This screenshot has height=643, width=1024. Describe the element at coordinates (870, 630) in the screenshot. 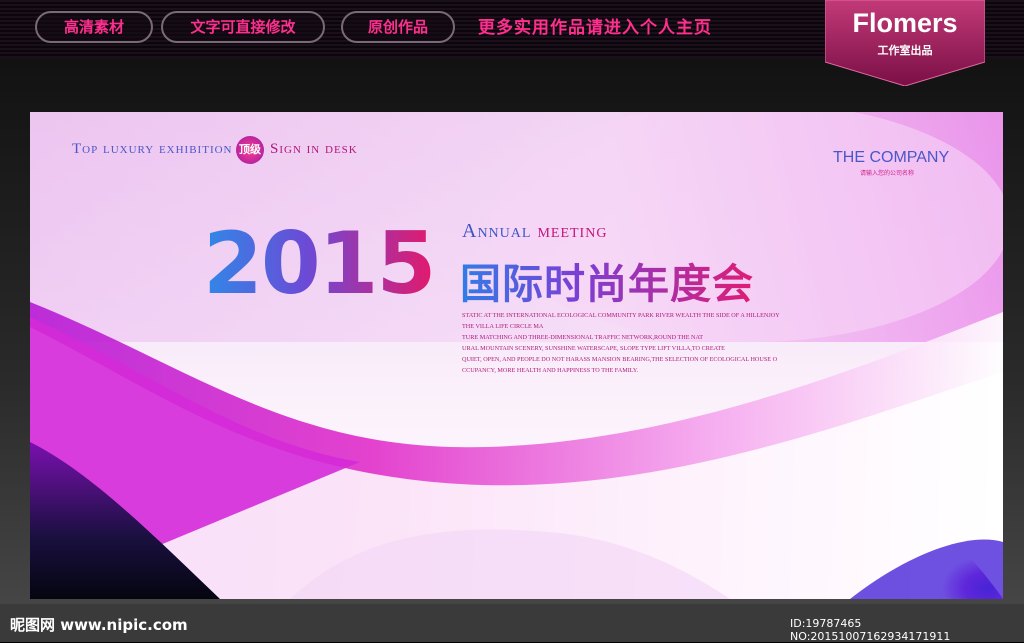

I see `watermark-id: ID:19787465 NO:20151007162934171911` at that location.